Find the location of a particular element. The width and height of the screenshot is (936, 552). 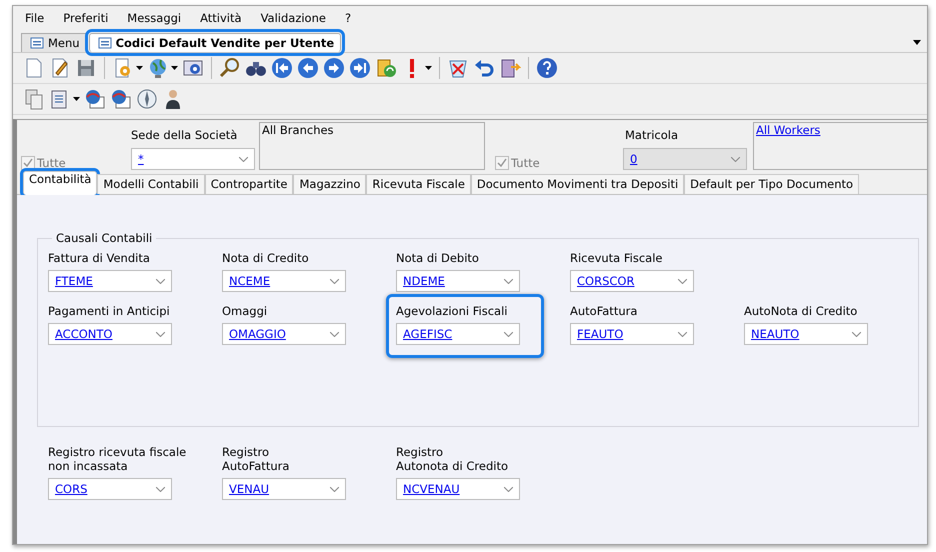

field-label: Nota di Debito is located at coordinates (438, 258).